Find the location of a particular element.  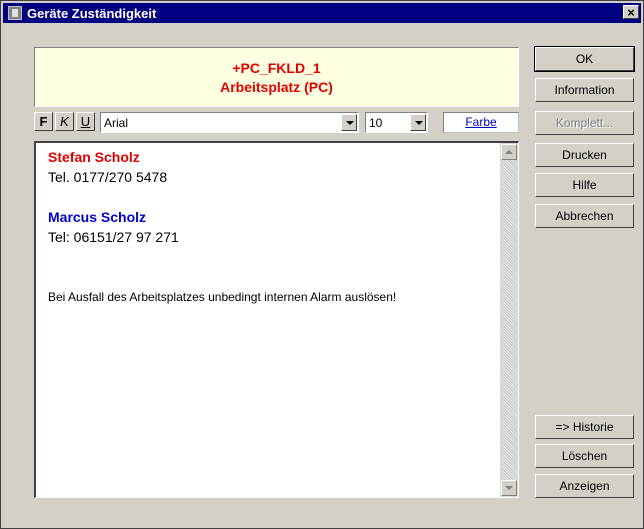

underline-button: U is located at coordinates (85, 121).